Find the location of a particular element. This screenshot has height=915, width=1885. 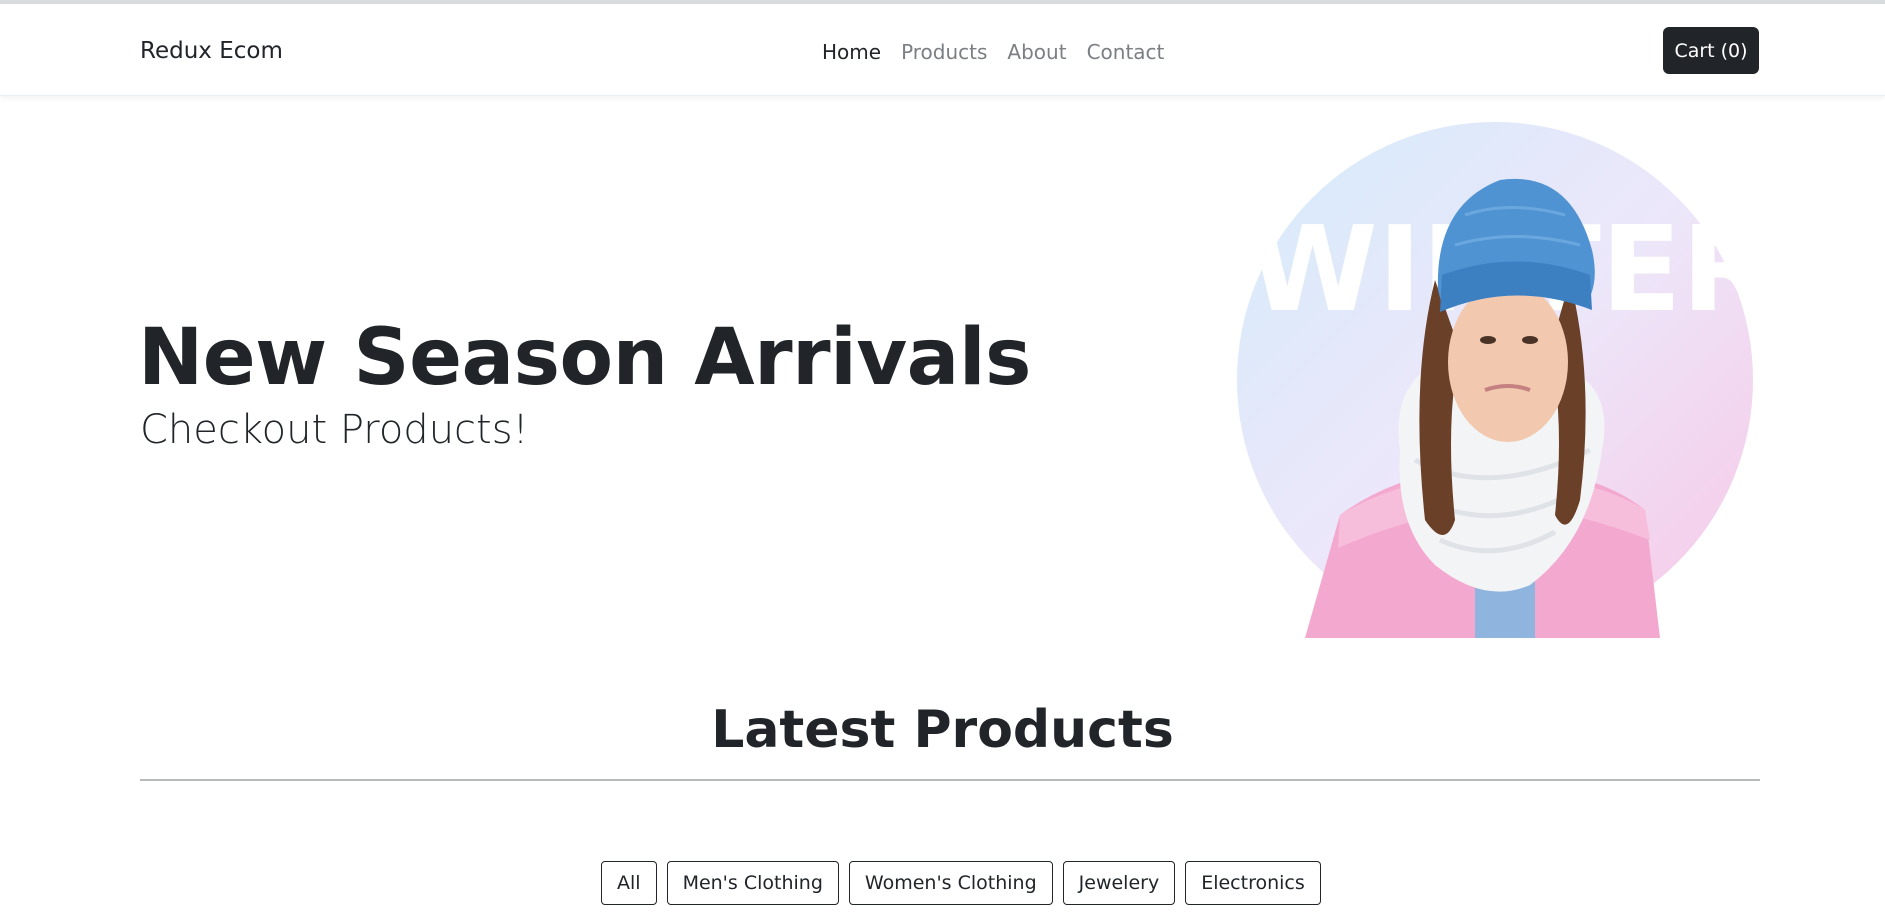

nav-link-about: About is located at coordinates (1036, 52).